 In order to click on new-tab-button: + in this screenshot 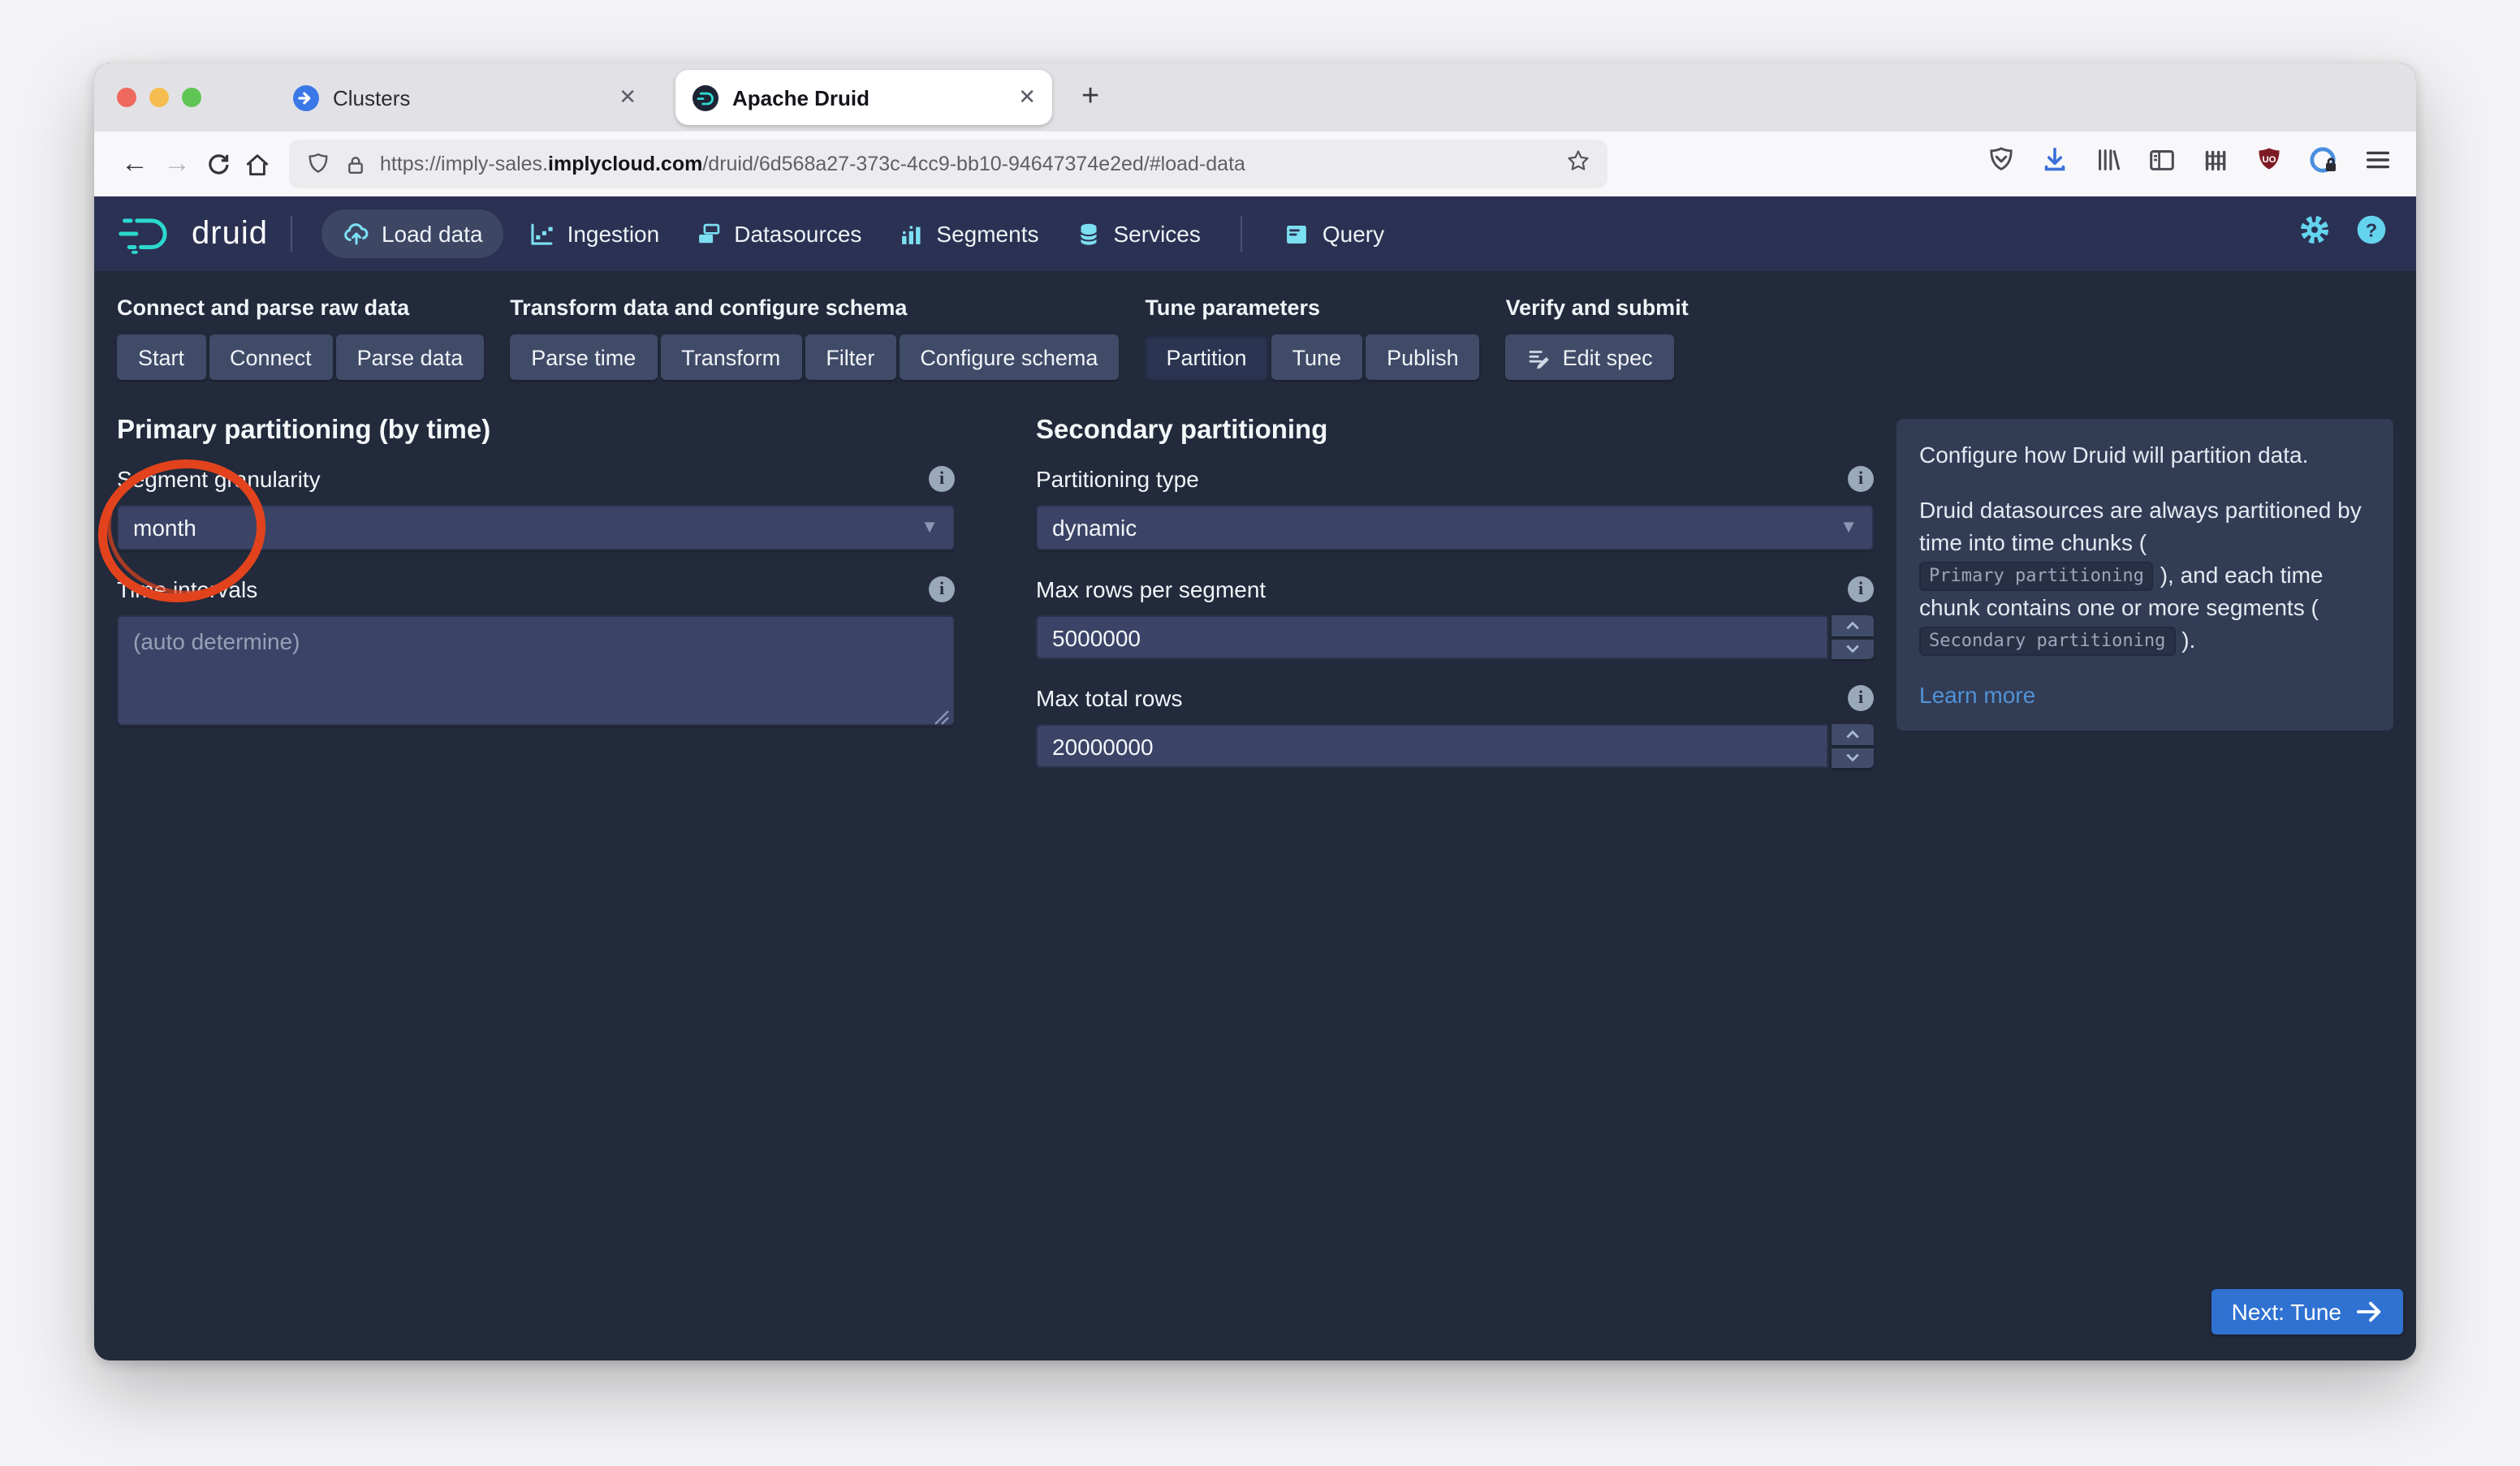, I will do `click(1090, 97)`.